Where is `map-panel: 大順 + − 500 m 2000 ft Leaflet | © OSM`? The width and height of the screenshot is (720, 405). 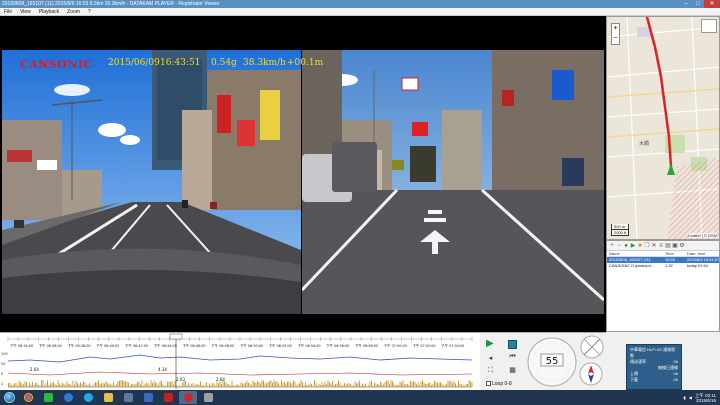 map-panel: 大順 + − 500 m 2000 ft Leaflet | © OSM is located at coordinates (663, 128).